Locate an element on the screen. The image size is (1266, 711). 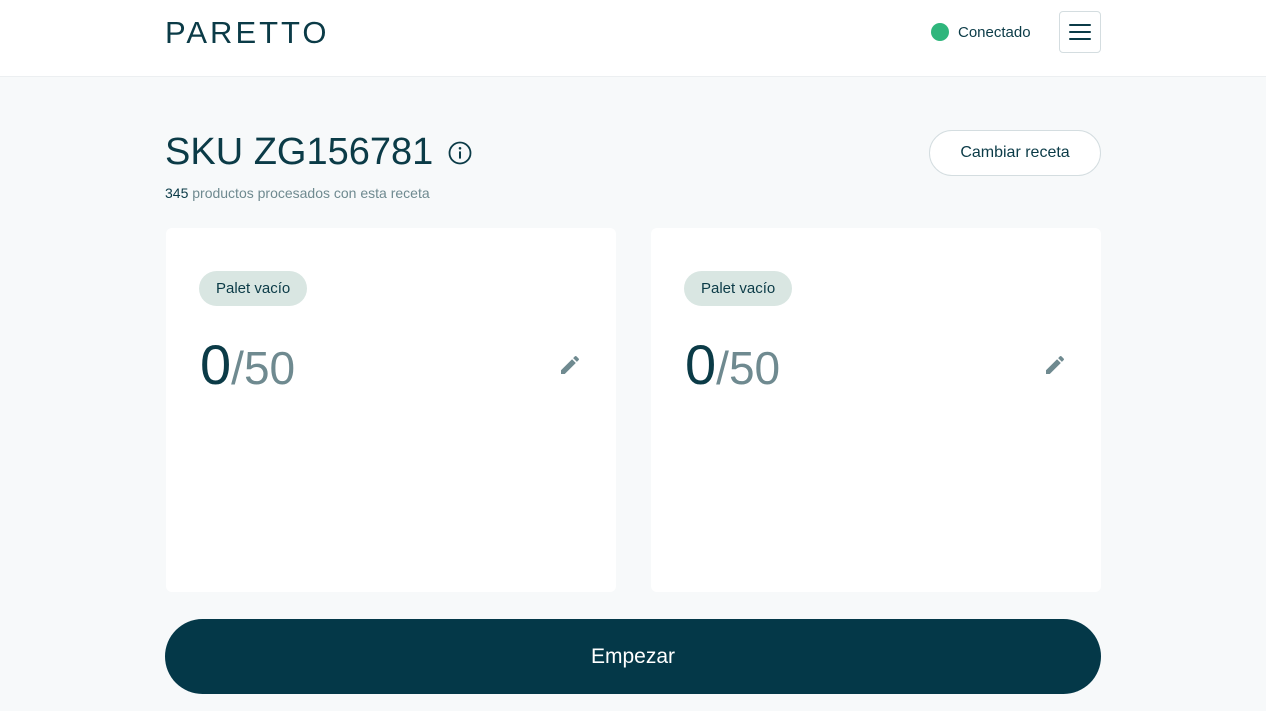
processed-info: 345 productos procesados con esta receta is located at coordinates (297, 193).